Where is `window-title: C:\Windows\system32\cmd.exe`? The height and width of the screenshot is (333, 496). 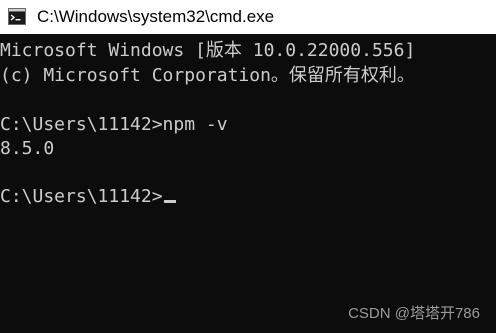
window-title: C:\Windows\system32\cmd.exe is located at coordinates (156, 16).